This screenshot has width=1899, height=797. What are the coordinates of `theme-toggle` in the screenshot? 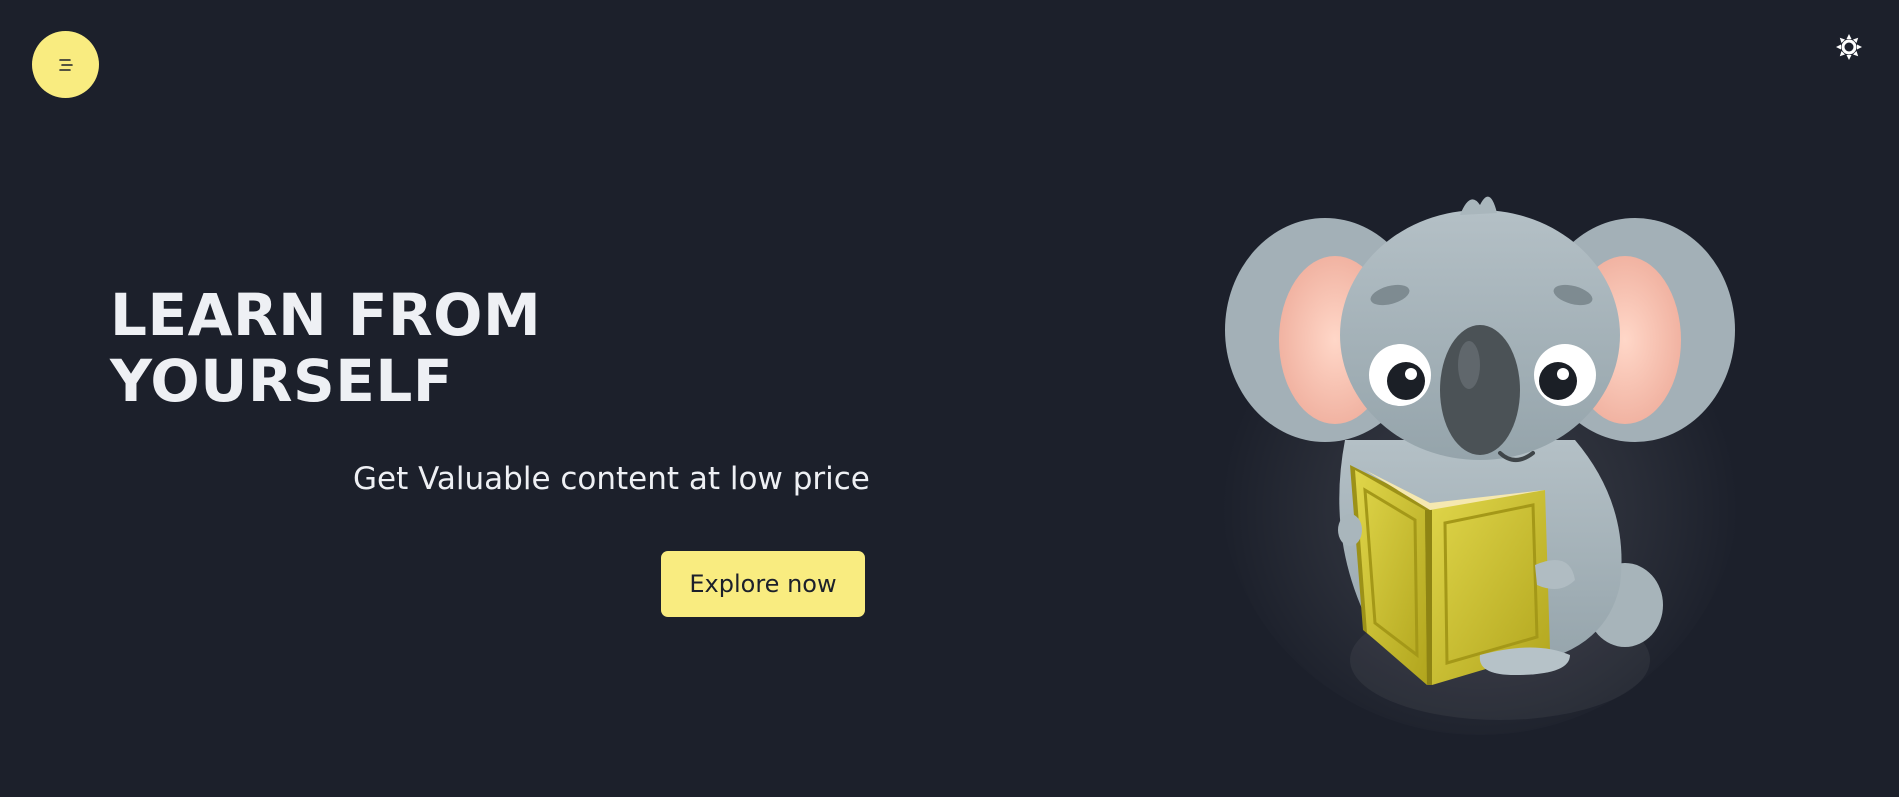 It's located at (1849, 49).